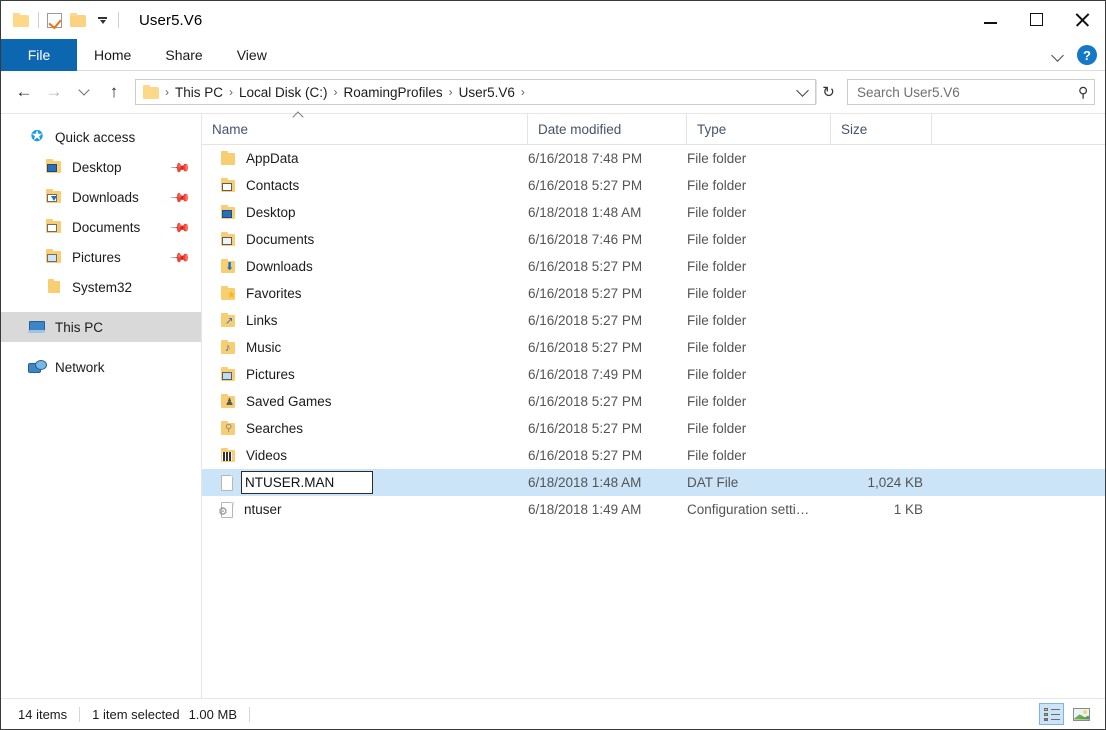 This screenshot has width=1106, height=730. What do you see at coordinates (54, 20) in the screenshot?
I see `checkbox-properties-icon` at bounding box center [54, 20].